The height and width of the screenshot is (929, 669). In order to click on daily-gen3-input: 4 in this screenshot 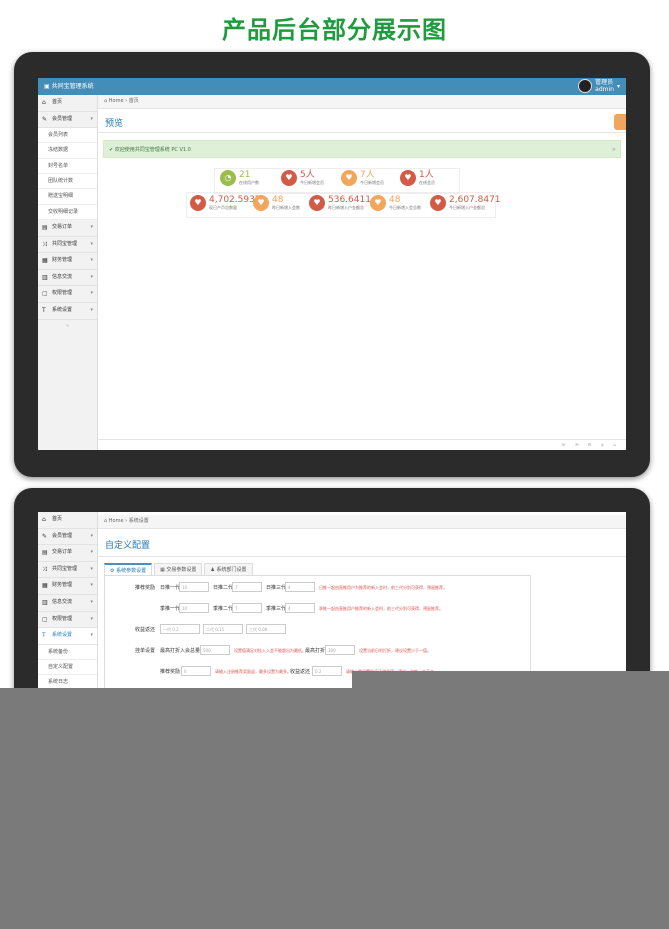, I will do `click(300, 587)`.